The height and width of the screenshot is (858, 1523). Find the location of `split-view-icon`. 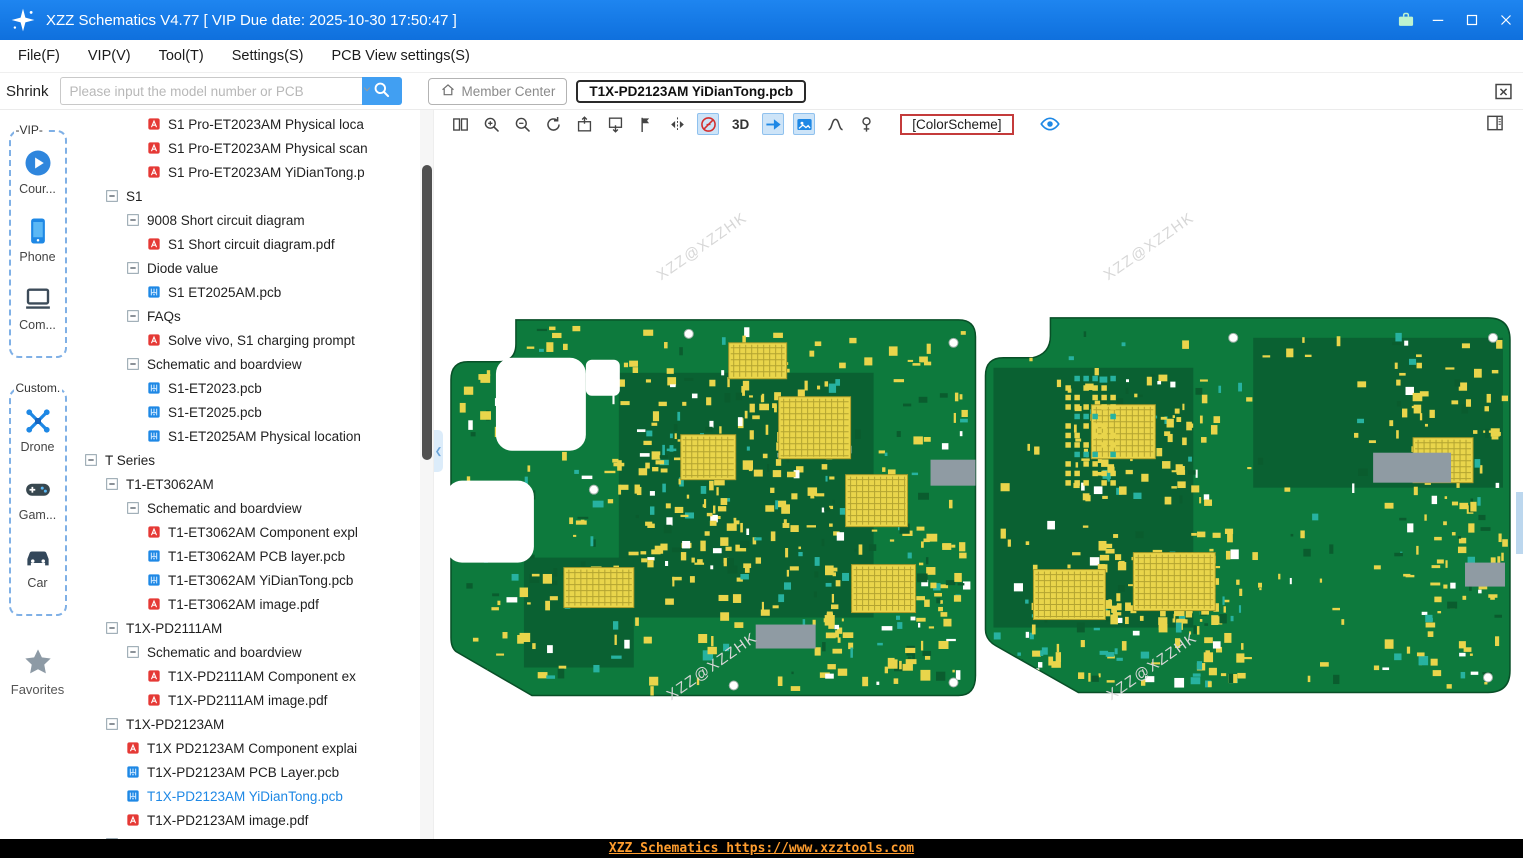

split-view-icon is located at coordinates (460, 124).